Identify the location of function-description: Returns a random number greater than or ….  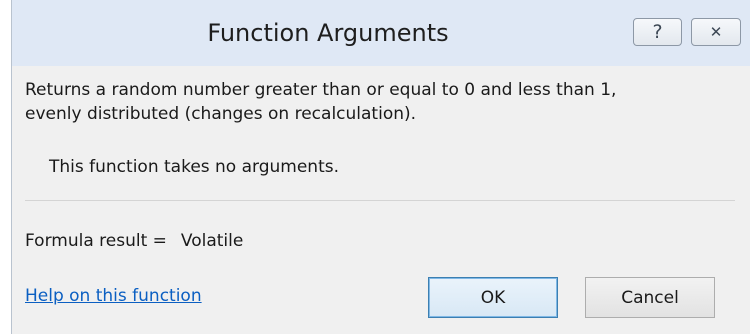
(382, 102).